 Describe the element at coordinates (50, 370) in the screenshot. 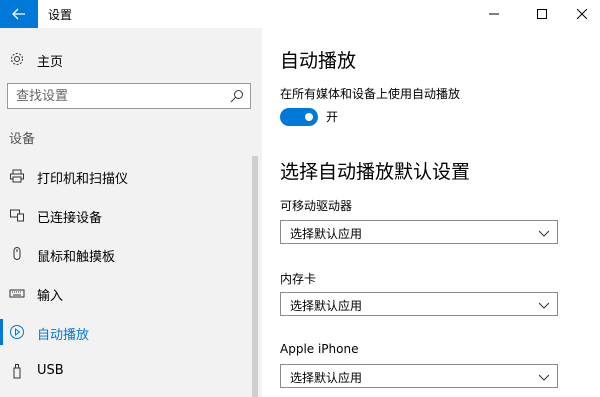

I see `sidebar-item-label: USB` at that location.